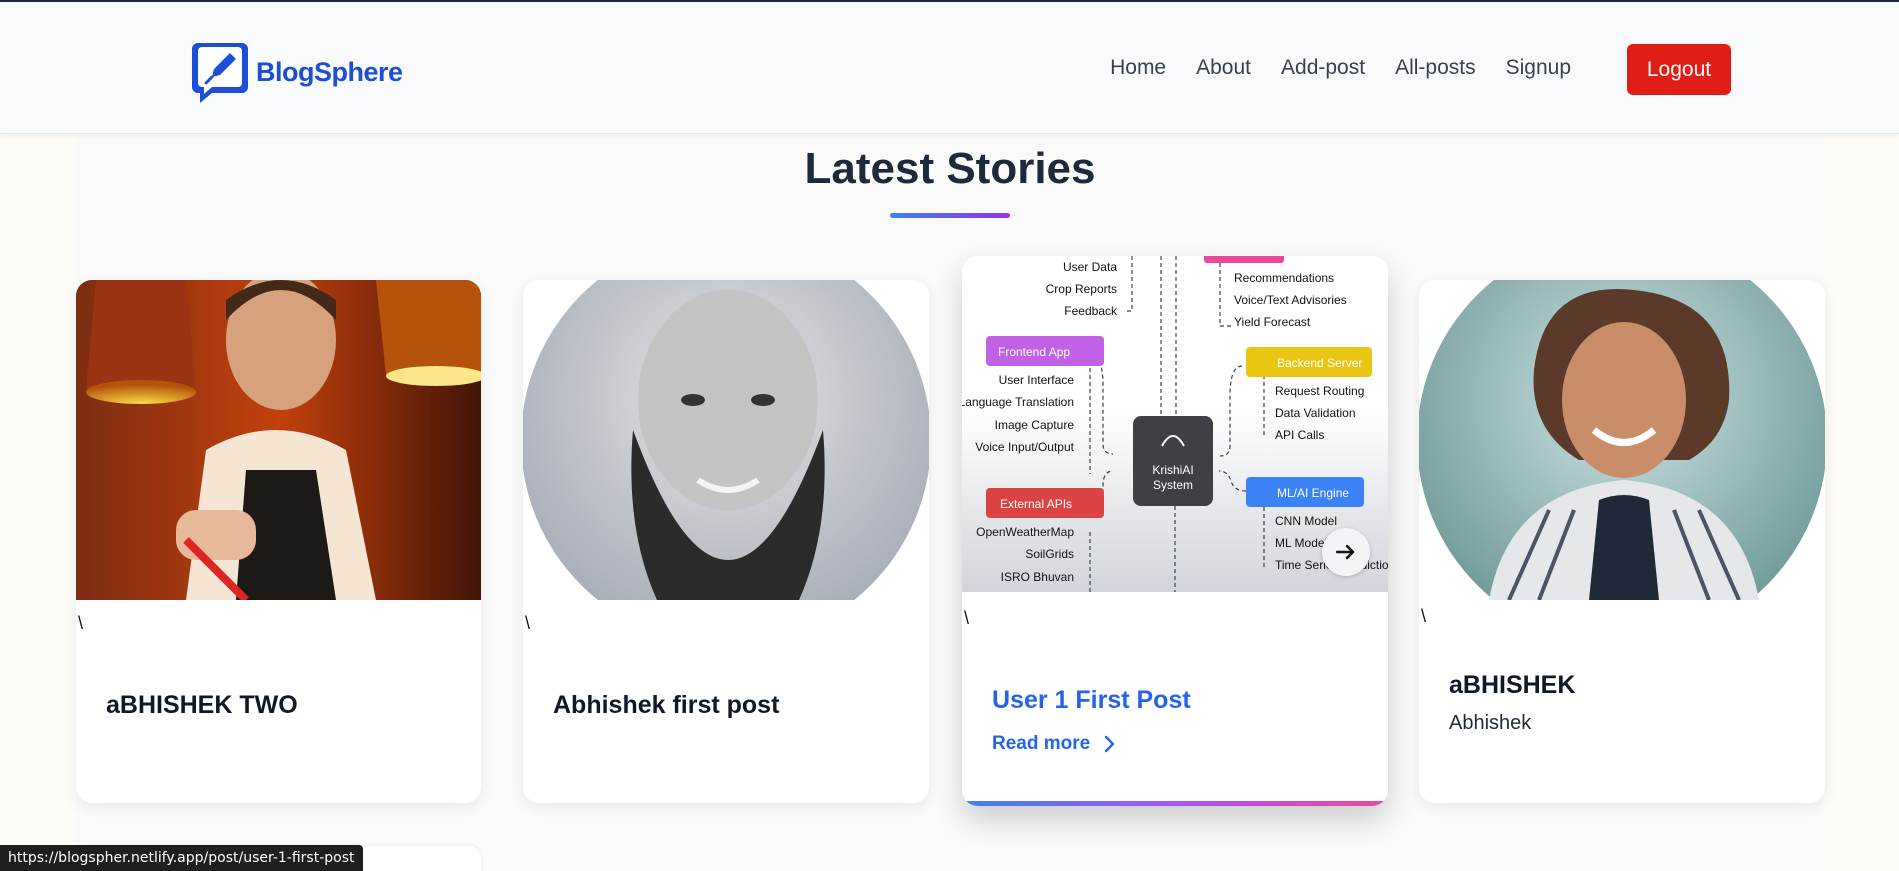  I want to click on diagram-label: SoilGrids, so click(1049, 554).